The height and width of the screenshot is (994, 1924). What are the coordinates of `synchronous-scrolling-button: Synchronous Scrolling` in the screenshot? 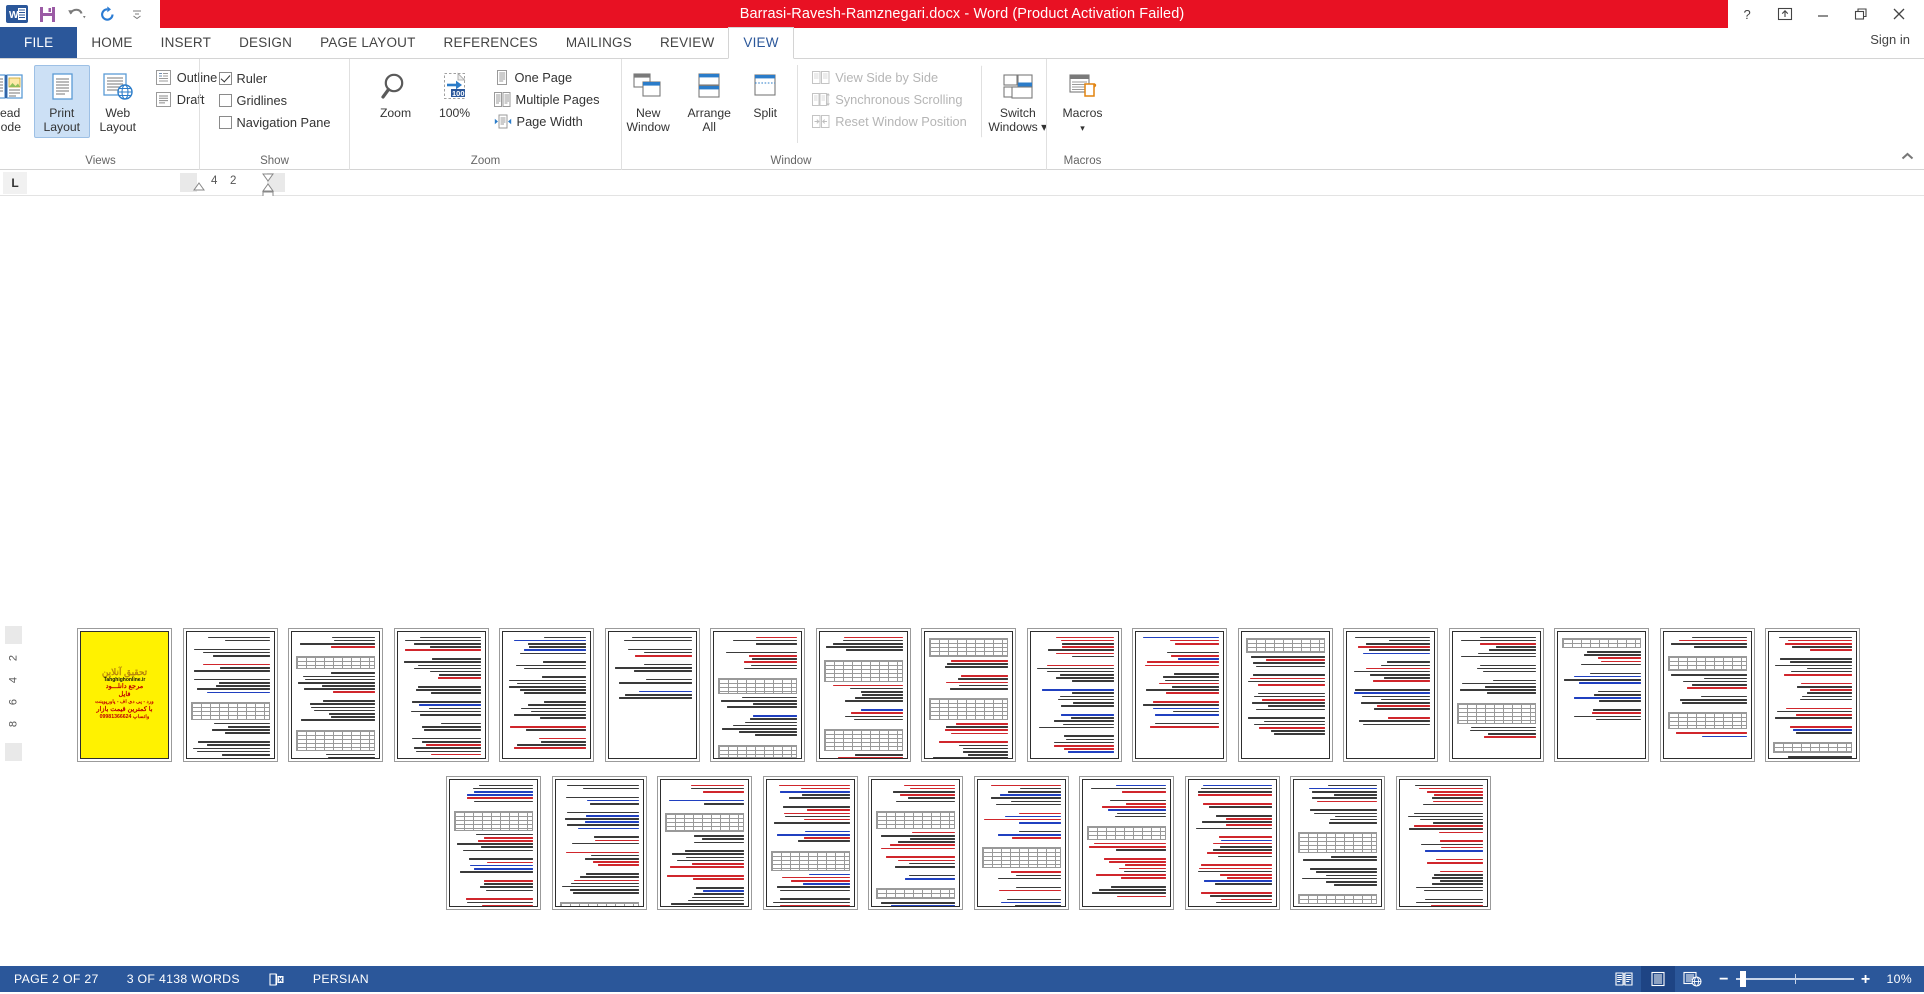 It's located at (889, 99).